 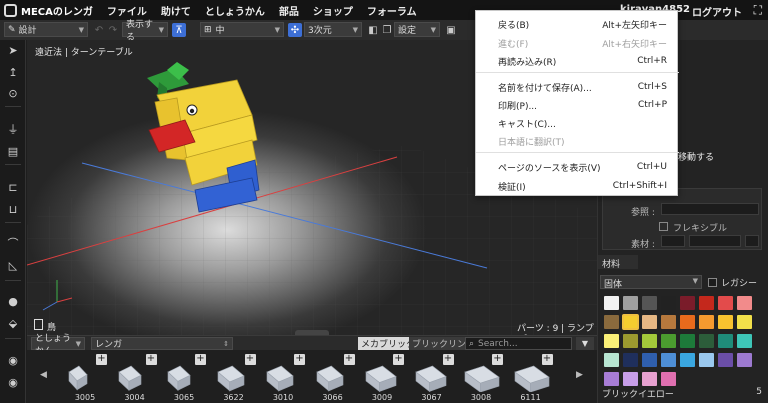 I want to click on undo-icon: ↶, so click(x=99, y=30).